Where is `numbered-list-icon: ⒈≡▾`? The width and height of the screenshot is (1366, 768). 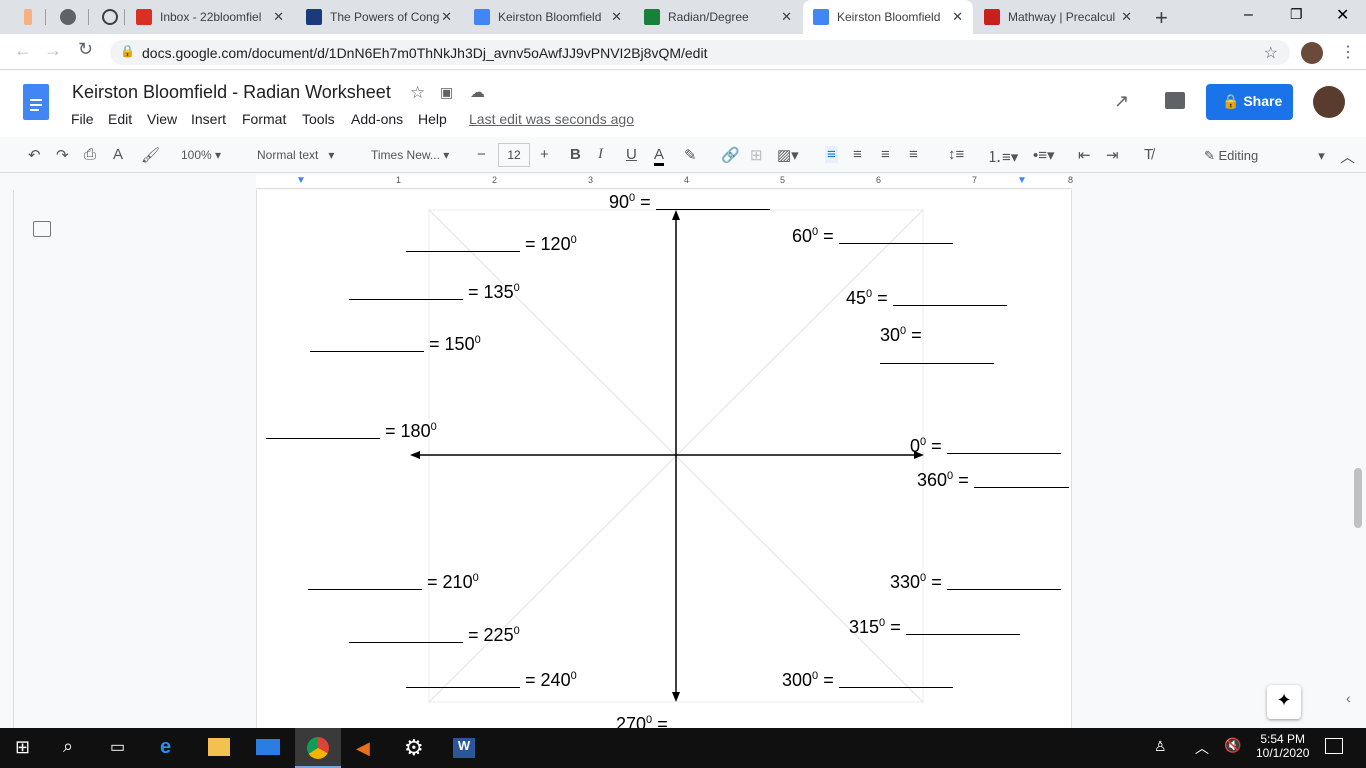 numbered-list-icon: ⒈≡▾ is located at coordinates (1002, 156).